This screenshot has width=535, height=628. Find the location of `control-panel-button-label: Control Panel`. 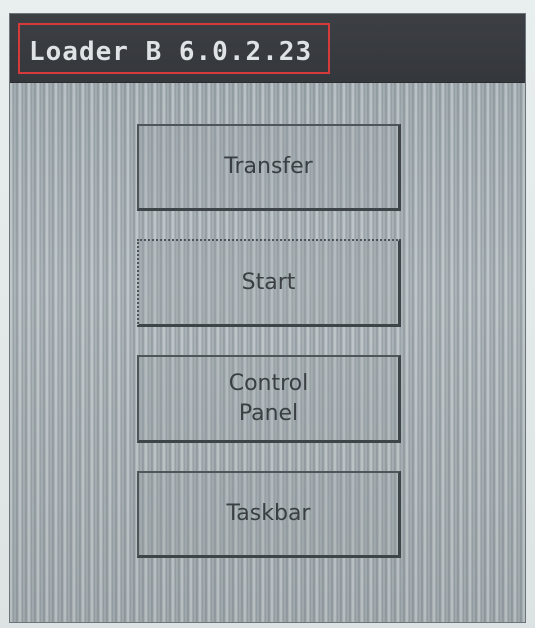

control-panel-button-label: Control Panel is located at coordinates (268, 398).